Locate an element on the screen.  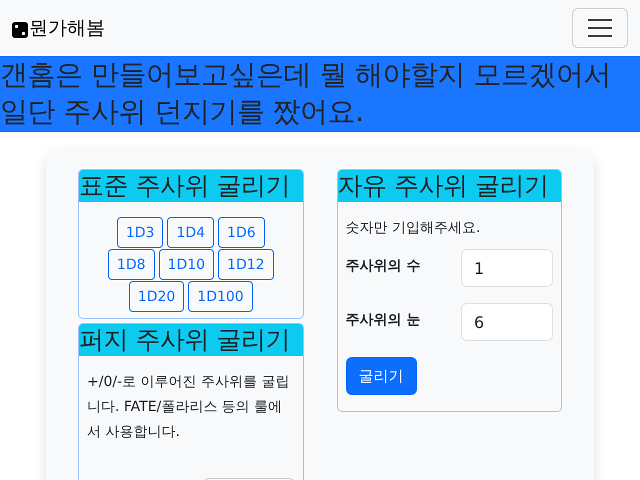
field-label: 주사위의 수 is located at coordinates (383, 266).